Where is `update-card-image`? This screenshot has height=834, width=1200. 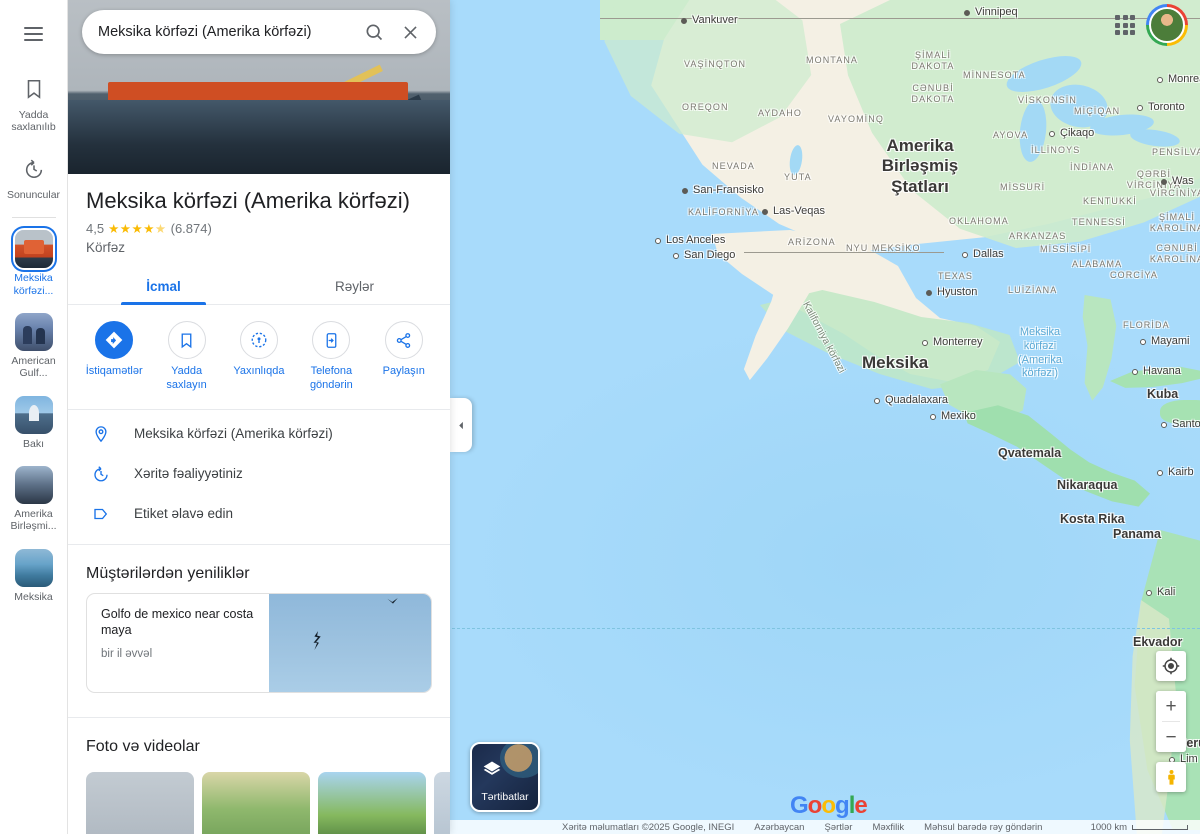 update-card-image is located at coordinates (350, 642).